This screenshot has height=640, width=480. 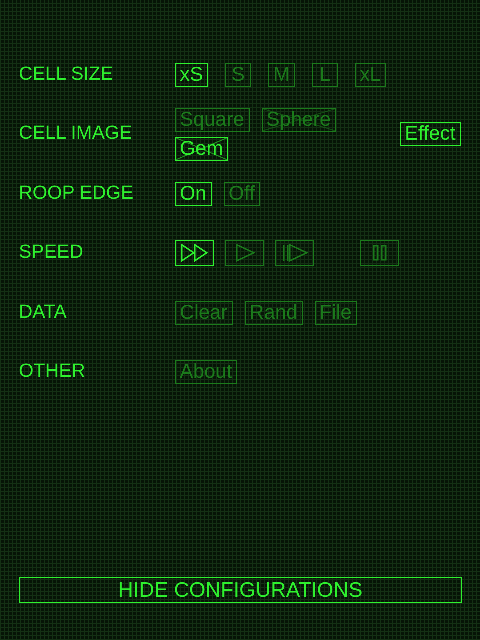 I want to click on option-button: Effect, so click(x=430, y=134).